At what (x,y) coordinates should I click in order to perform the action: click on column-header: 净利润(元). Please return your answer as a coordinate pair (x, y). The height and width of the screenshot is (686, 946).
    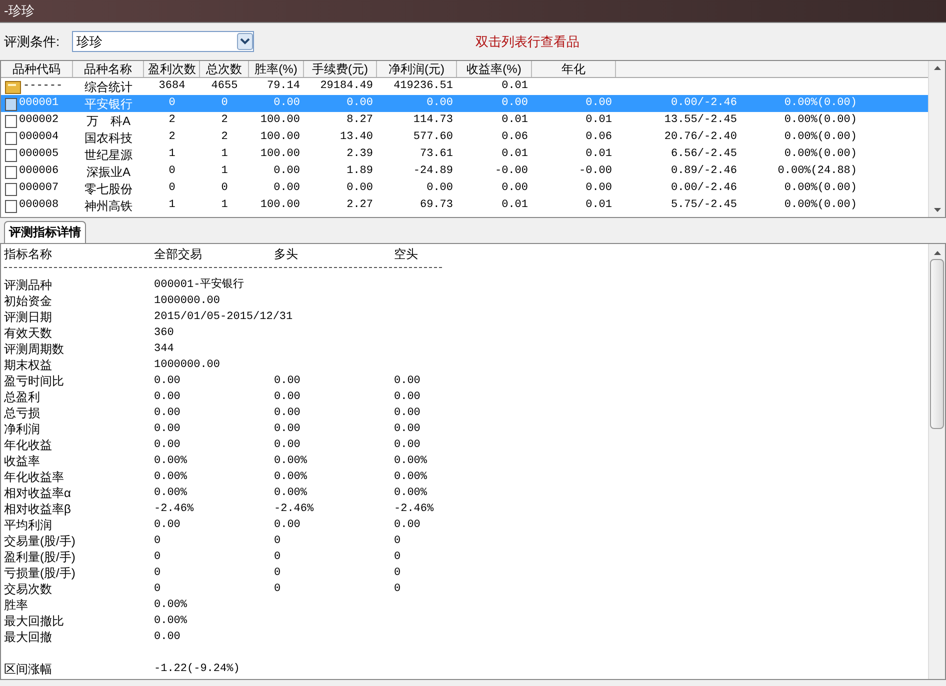
    Looking at the image, I should click on (417, 69).